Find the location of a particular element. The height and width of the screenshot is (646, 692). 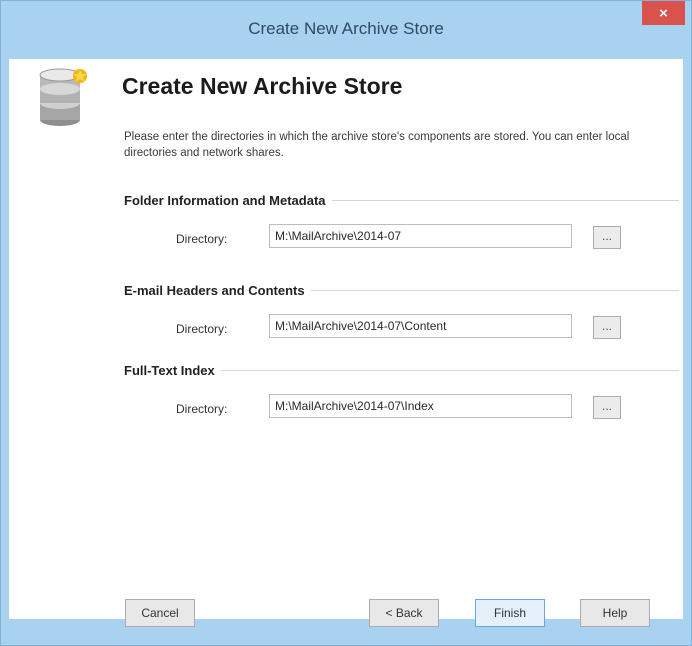

cancel-button: Cancel is located at coordinates (160, 613).